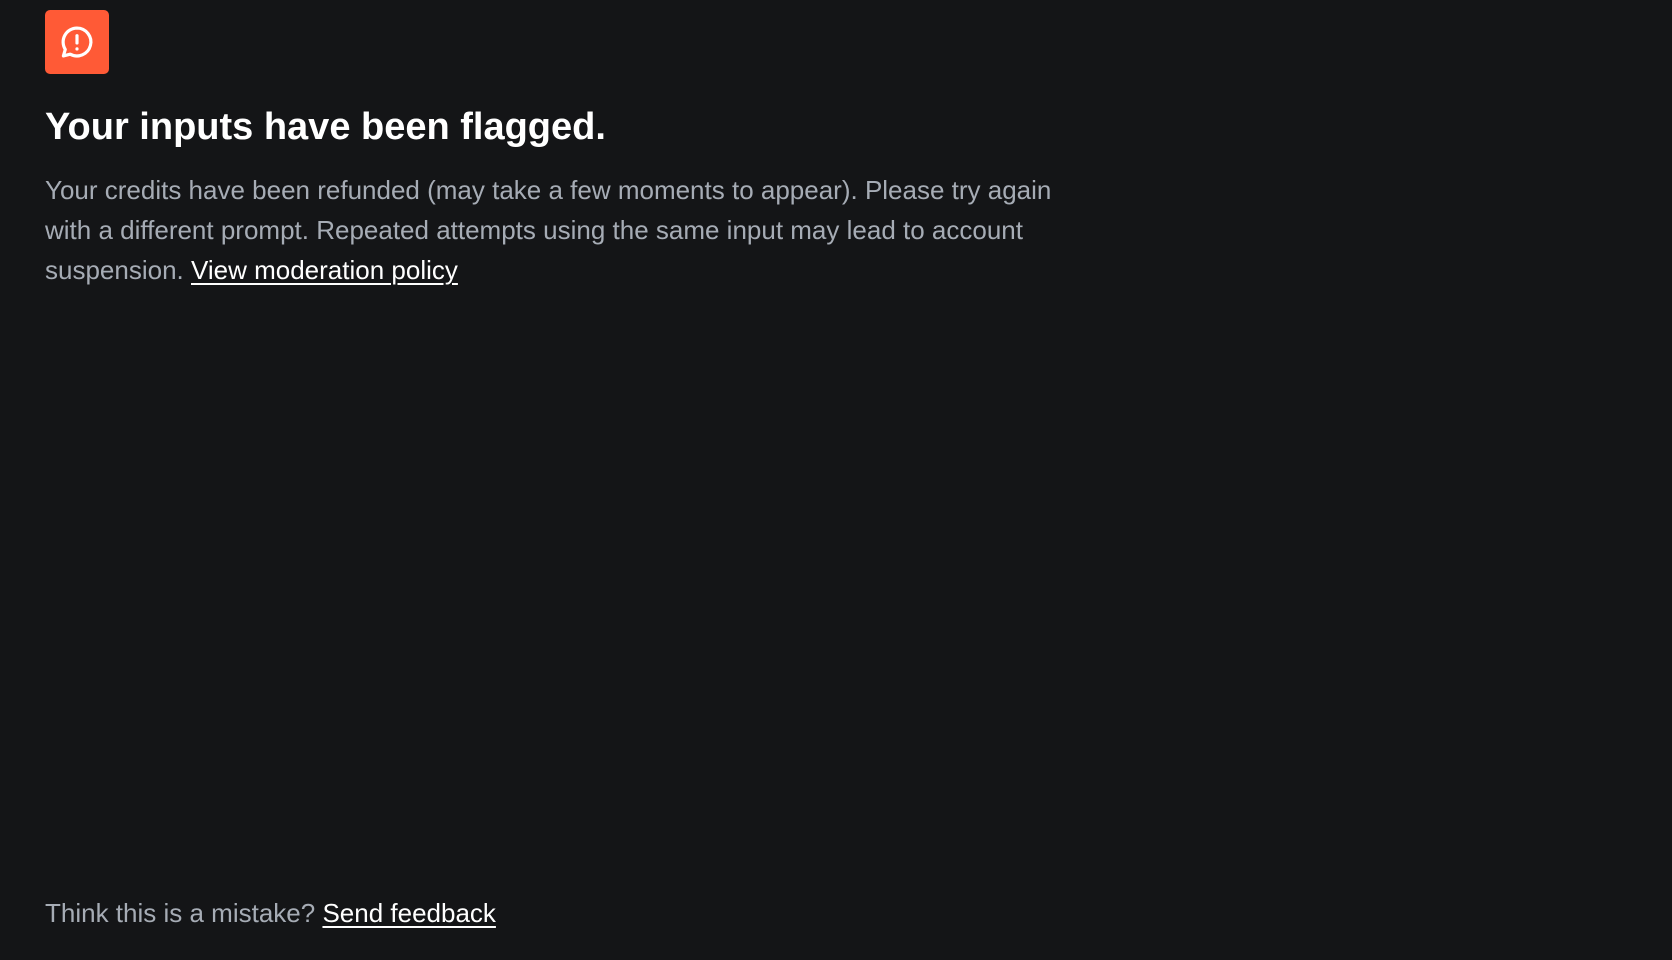 The image size is (1672, 960). I want to click on send-feedback-link: Send feedback, so click(408, 913).